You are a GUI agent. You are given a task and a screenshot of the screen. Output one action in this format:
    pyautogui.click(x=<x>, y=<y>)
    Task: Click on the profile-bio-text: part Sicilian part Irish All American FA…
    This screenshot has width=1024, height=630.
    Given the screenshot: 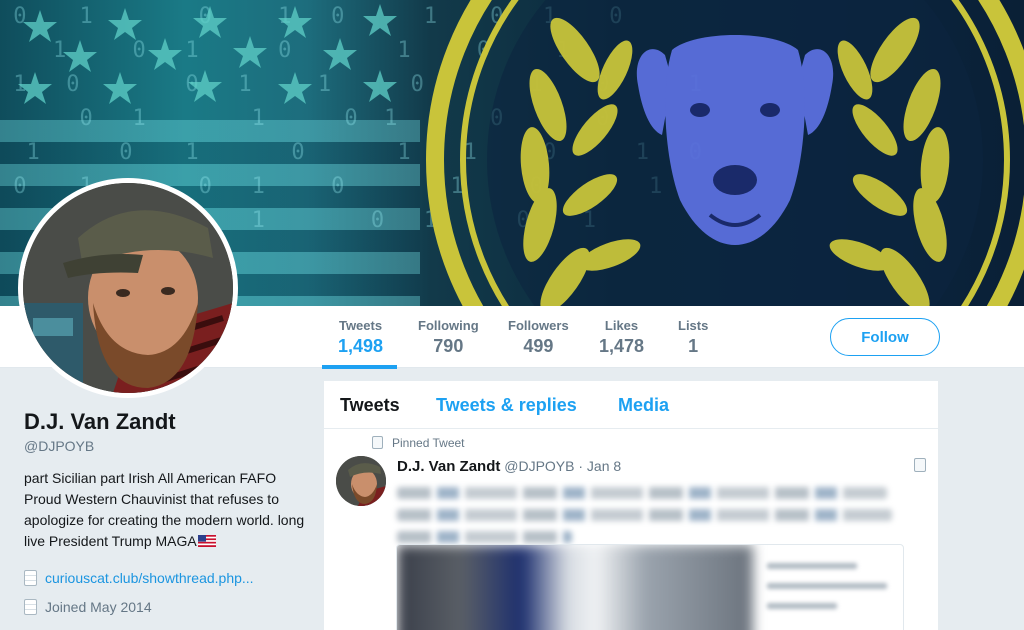 What is the action you would take?
    pyautogui.click(x=164, y=509)
    